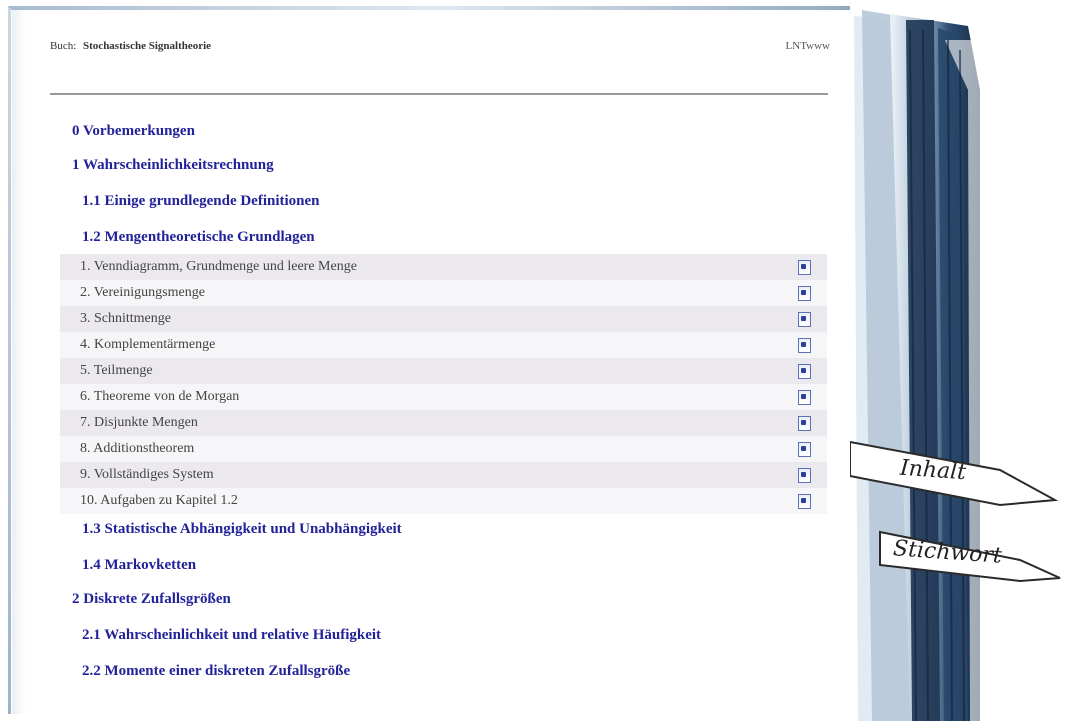 The height and width of the screenshot is (721, 1065). Describe the element at coordinates (116, 370) in the screenshot. I see `list-item-label: 5. Teilmenge` at that location.